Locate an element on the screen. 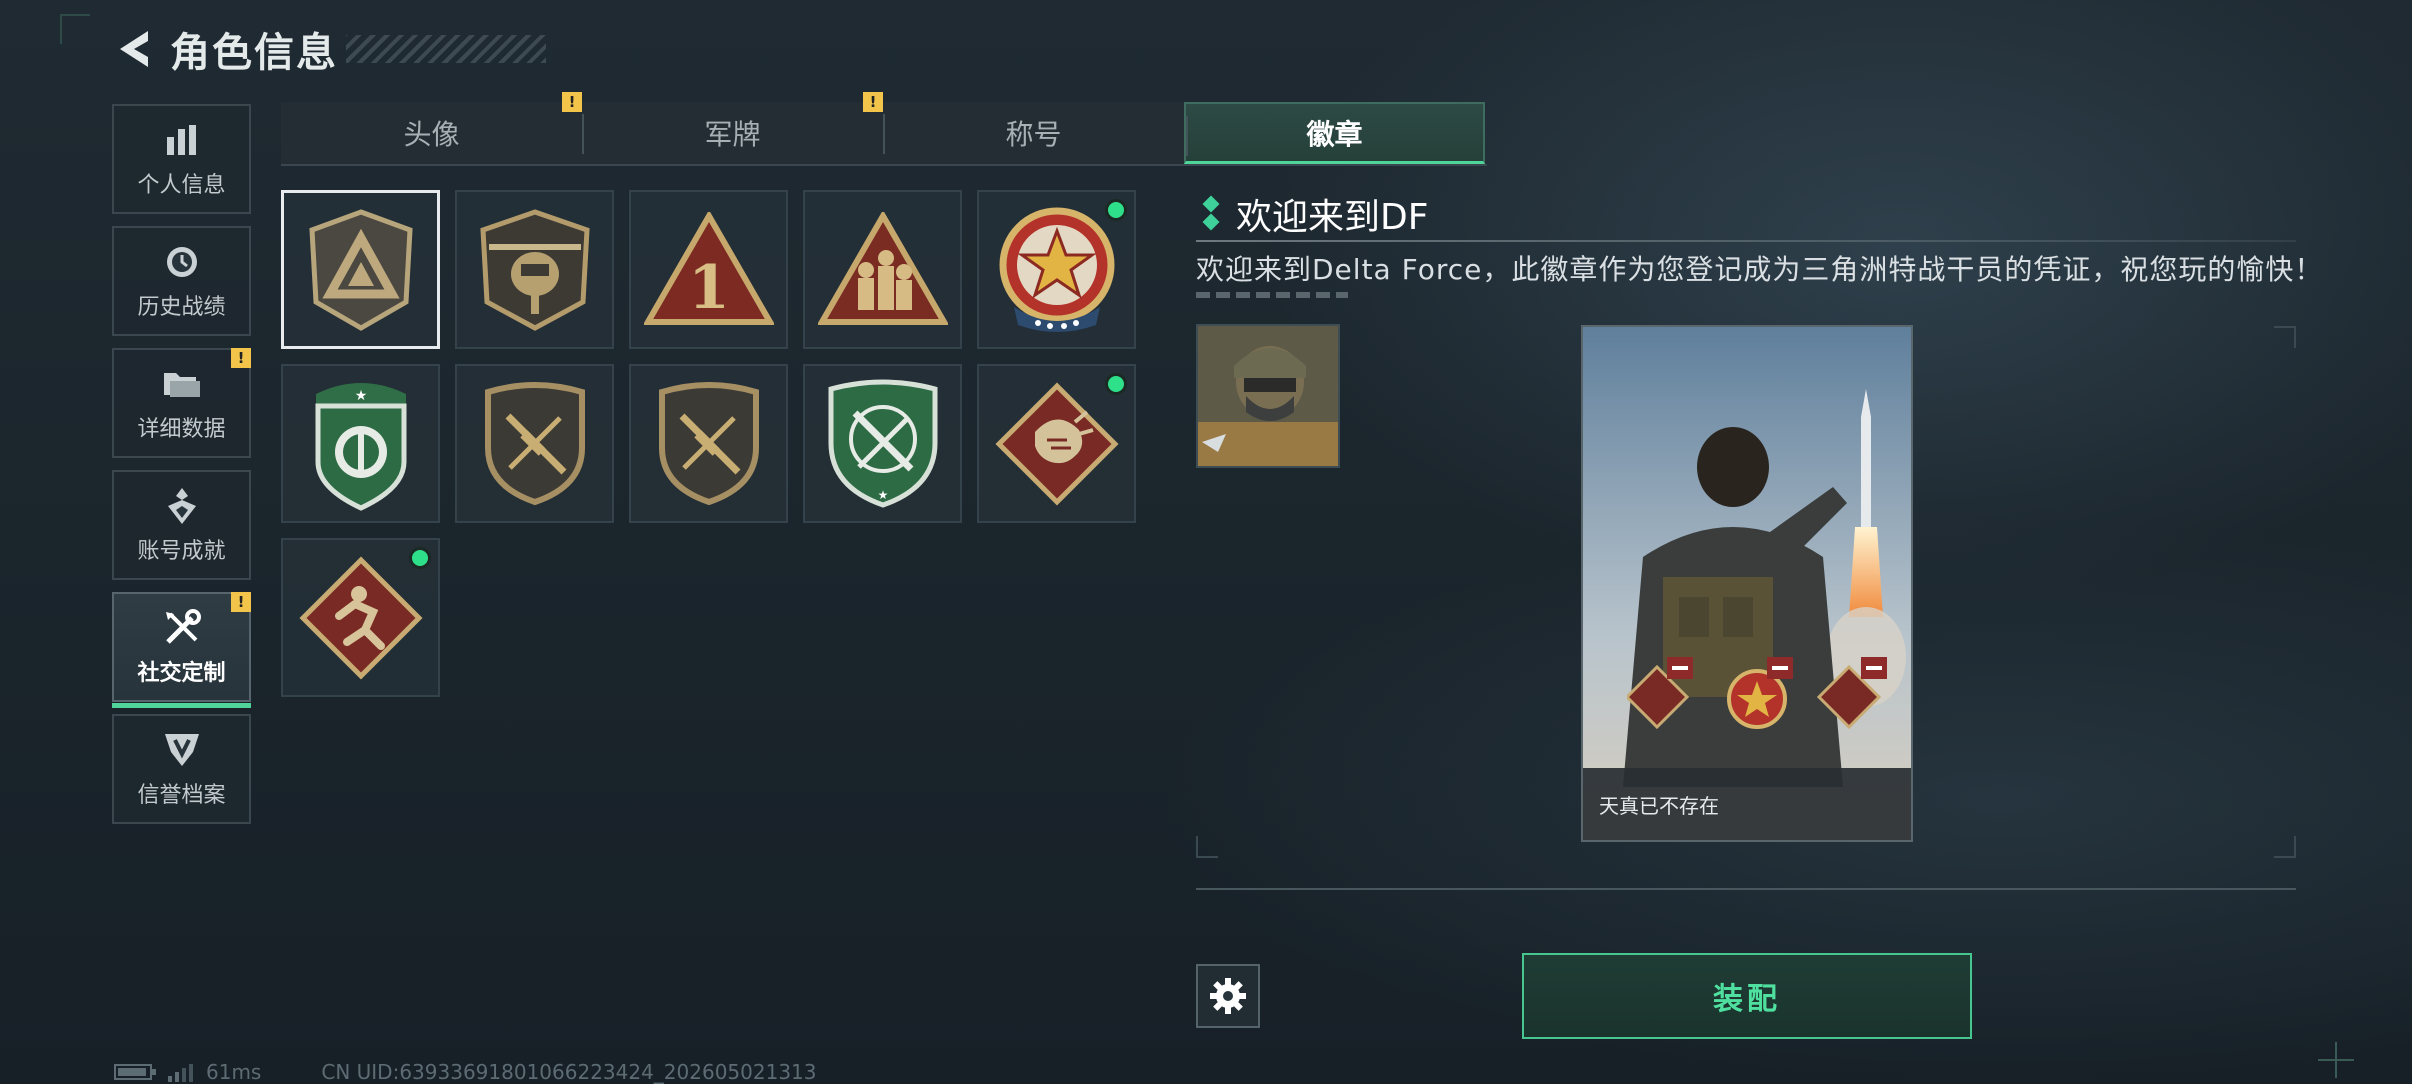  delta-triangle-badge-icon is located at coordinates (360, 269).